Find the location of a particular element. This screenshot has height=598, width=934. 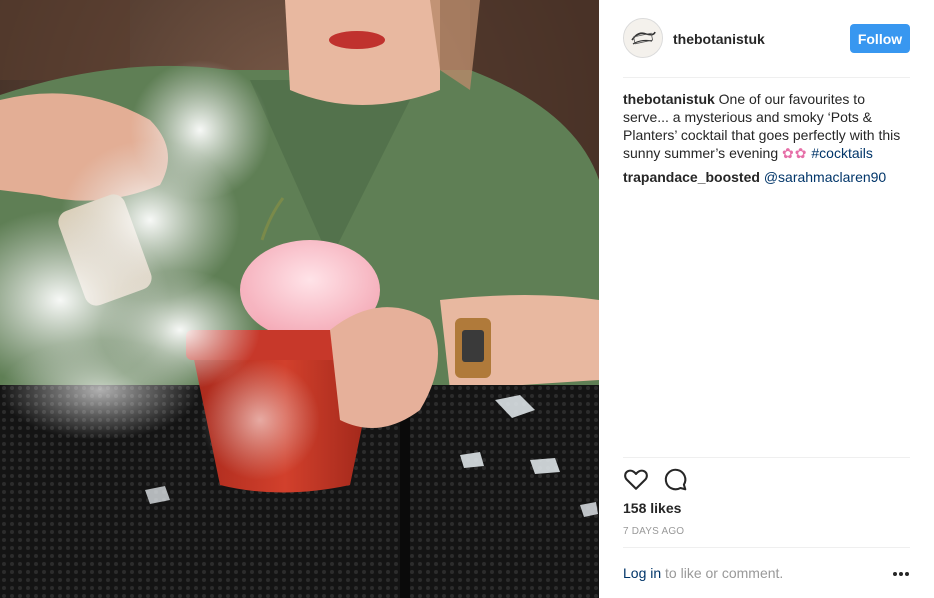

login-link: Log in is located at coordinates (642, 573).